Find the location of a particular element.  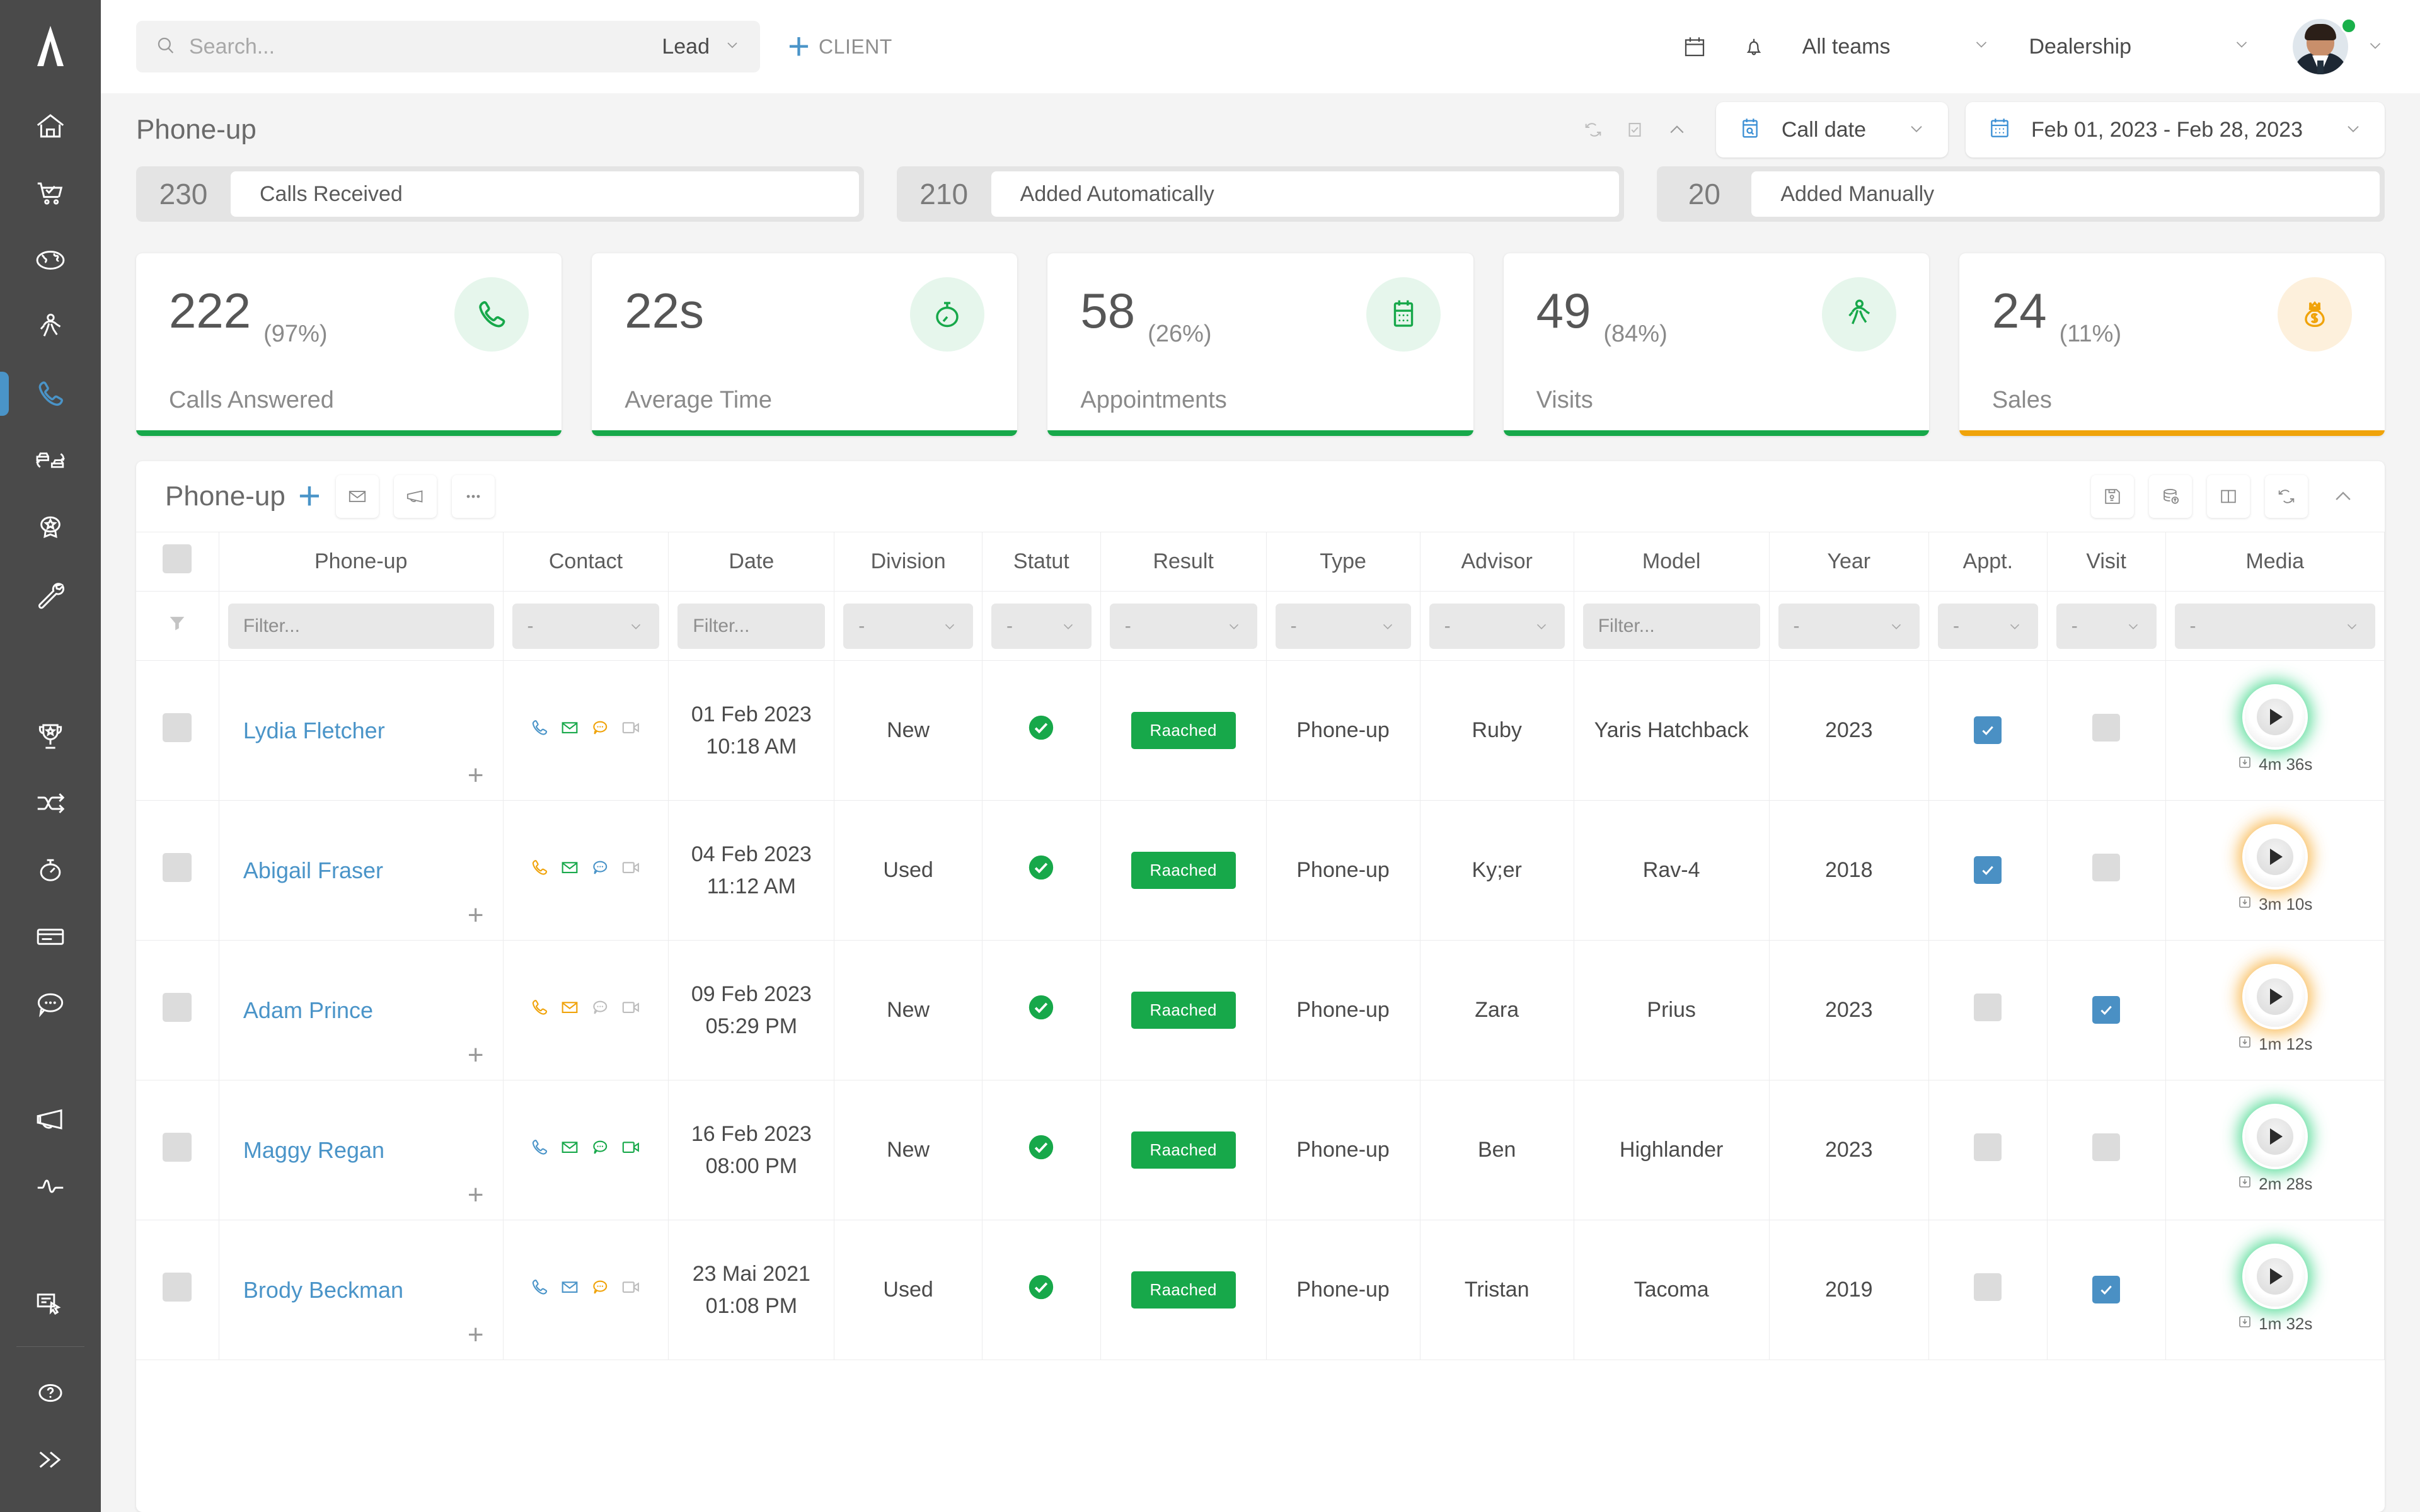

filter-statut: - is located at coordinates (1041, 626).